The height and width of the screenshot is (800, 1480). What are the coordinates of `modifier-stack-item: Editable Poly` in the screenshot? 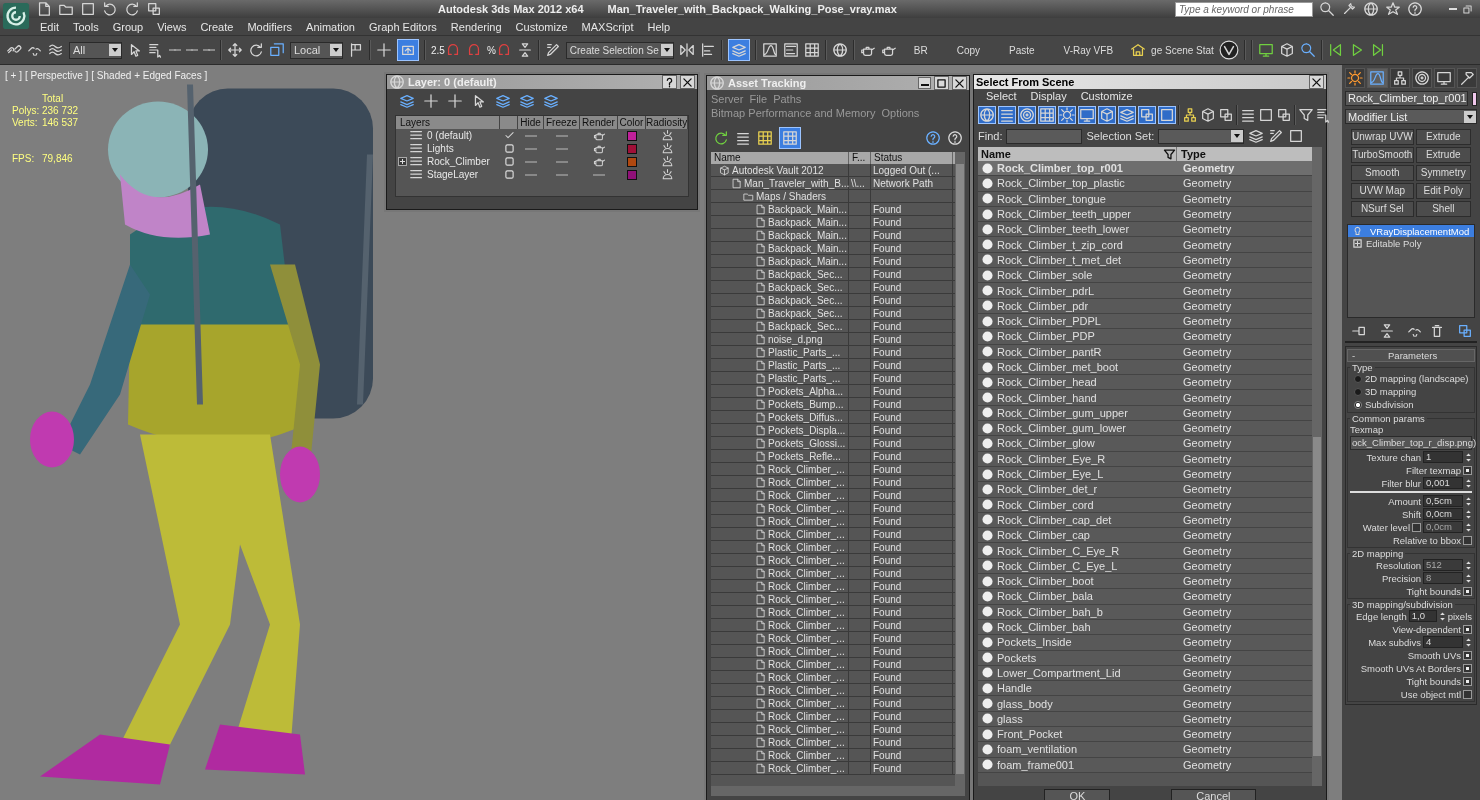 It's located at (1411, 243).